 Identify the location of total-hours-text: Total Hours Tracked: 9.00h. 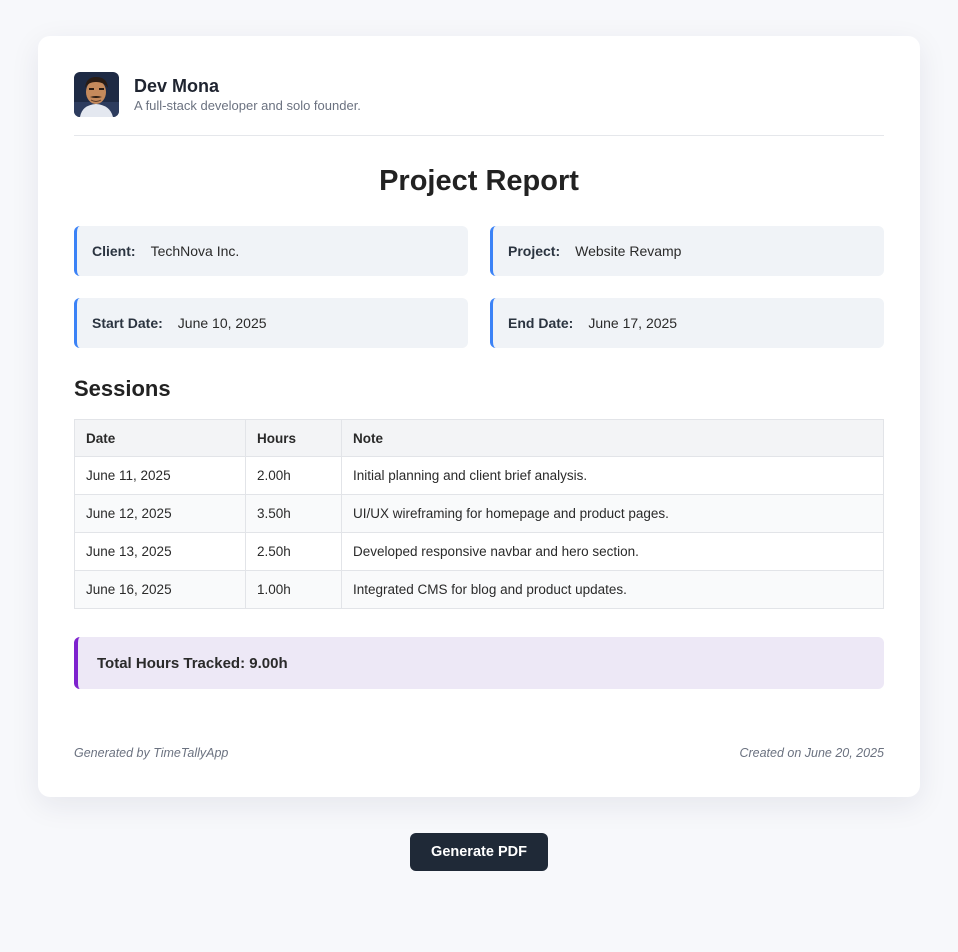
(192, 663).